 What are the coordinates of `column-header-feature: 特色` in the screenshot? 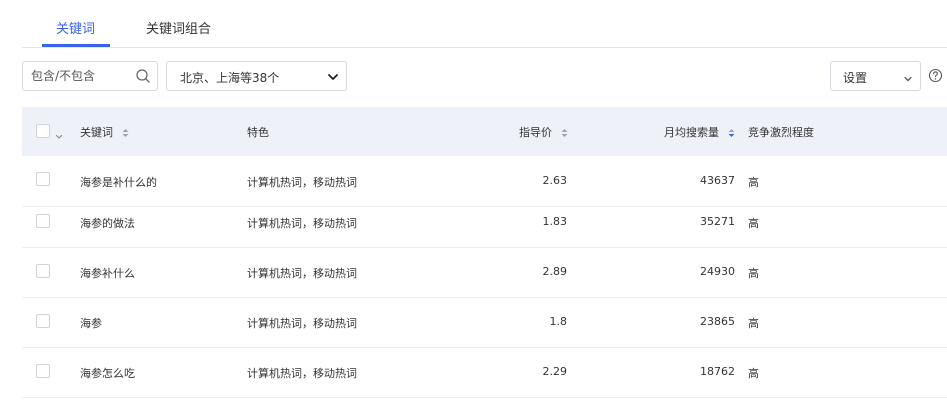 It's located at (258, 132).